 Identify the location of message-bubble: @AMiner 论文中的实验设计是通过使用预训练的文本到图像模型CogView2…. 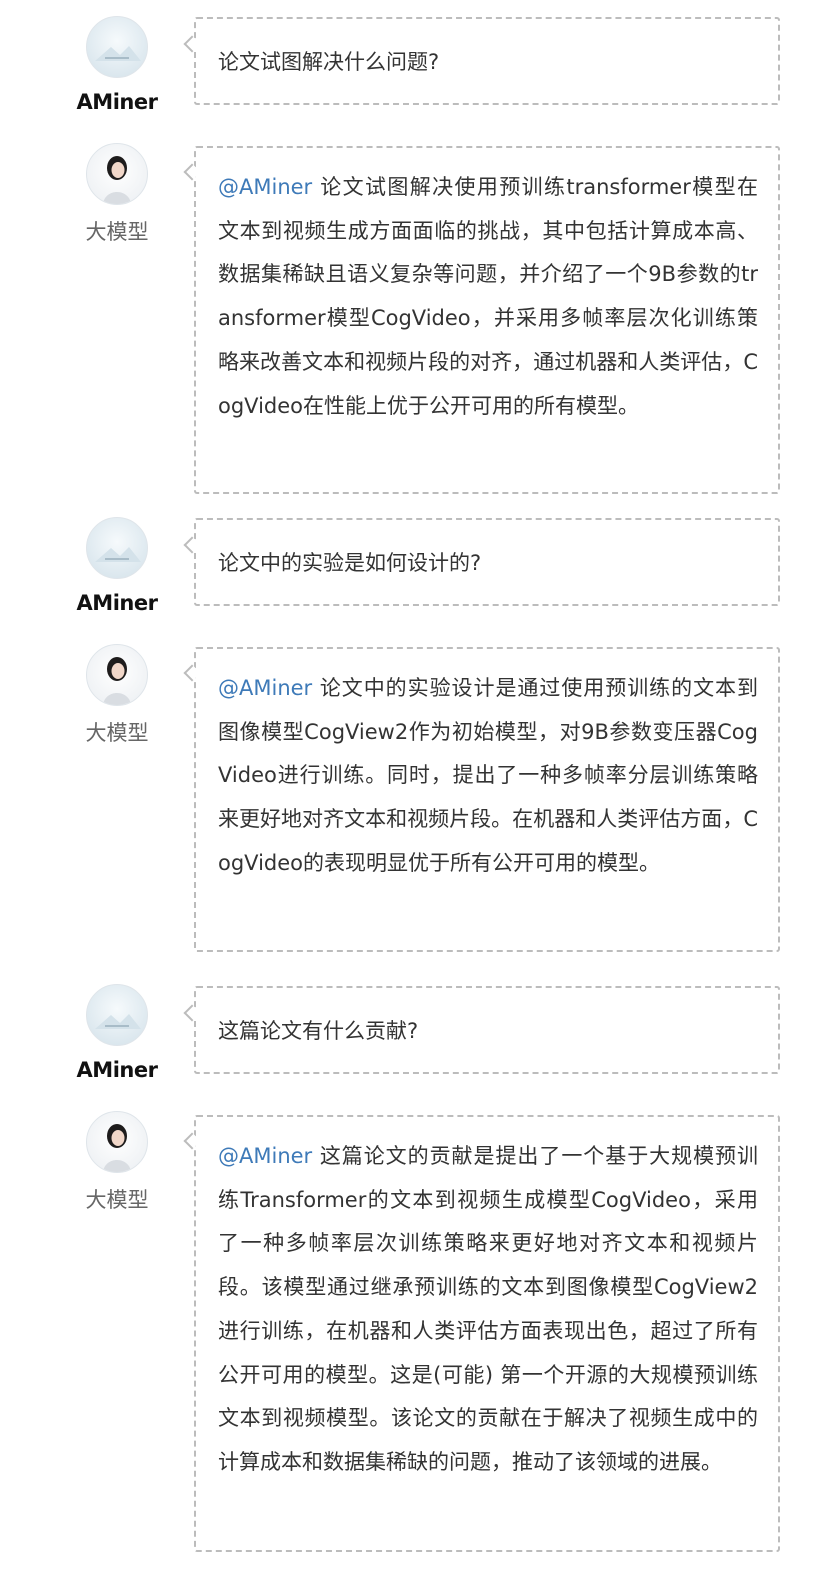
(487, 799).